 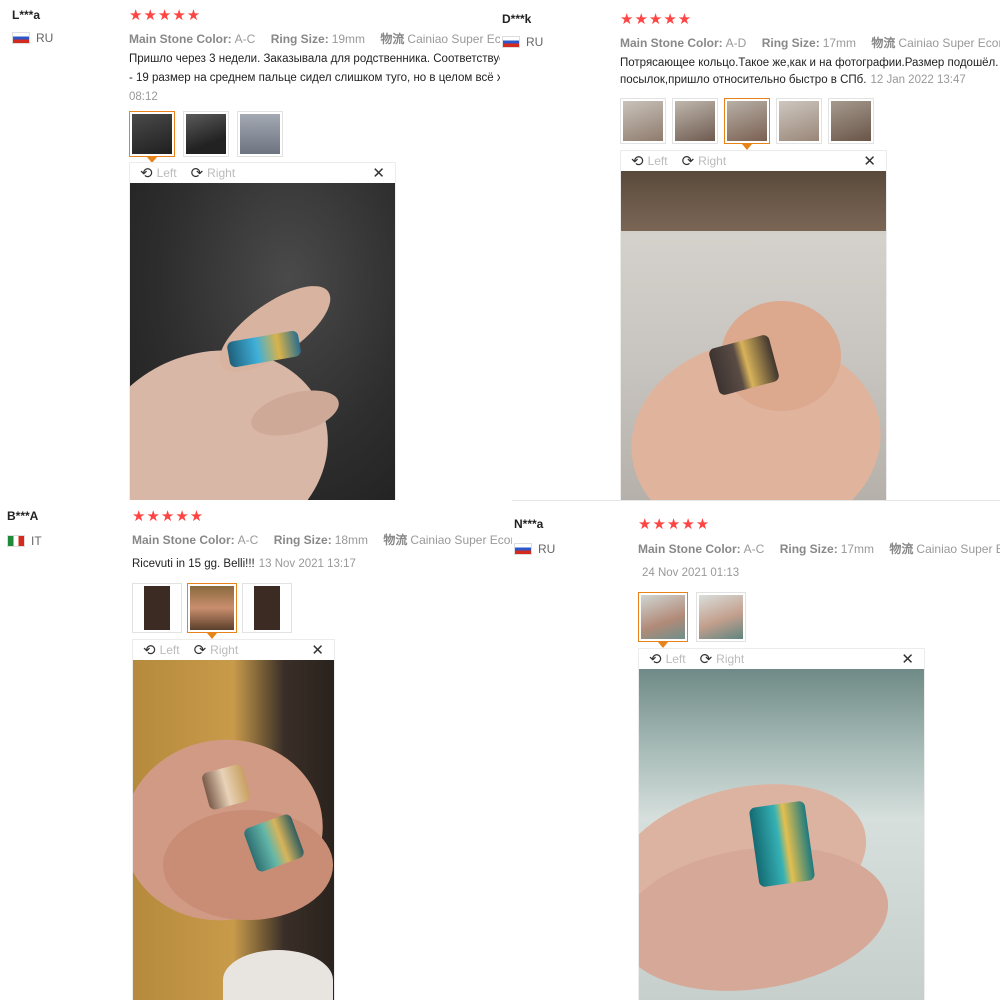 What do you see at coordinates (36, 541) in the screenshot?
I see `country-code: IT` at bounding box center [36, 541].